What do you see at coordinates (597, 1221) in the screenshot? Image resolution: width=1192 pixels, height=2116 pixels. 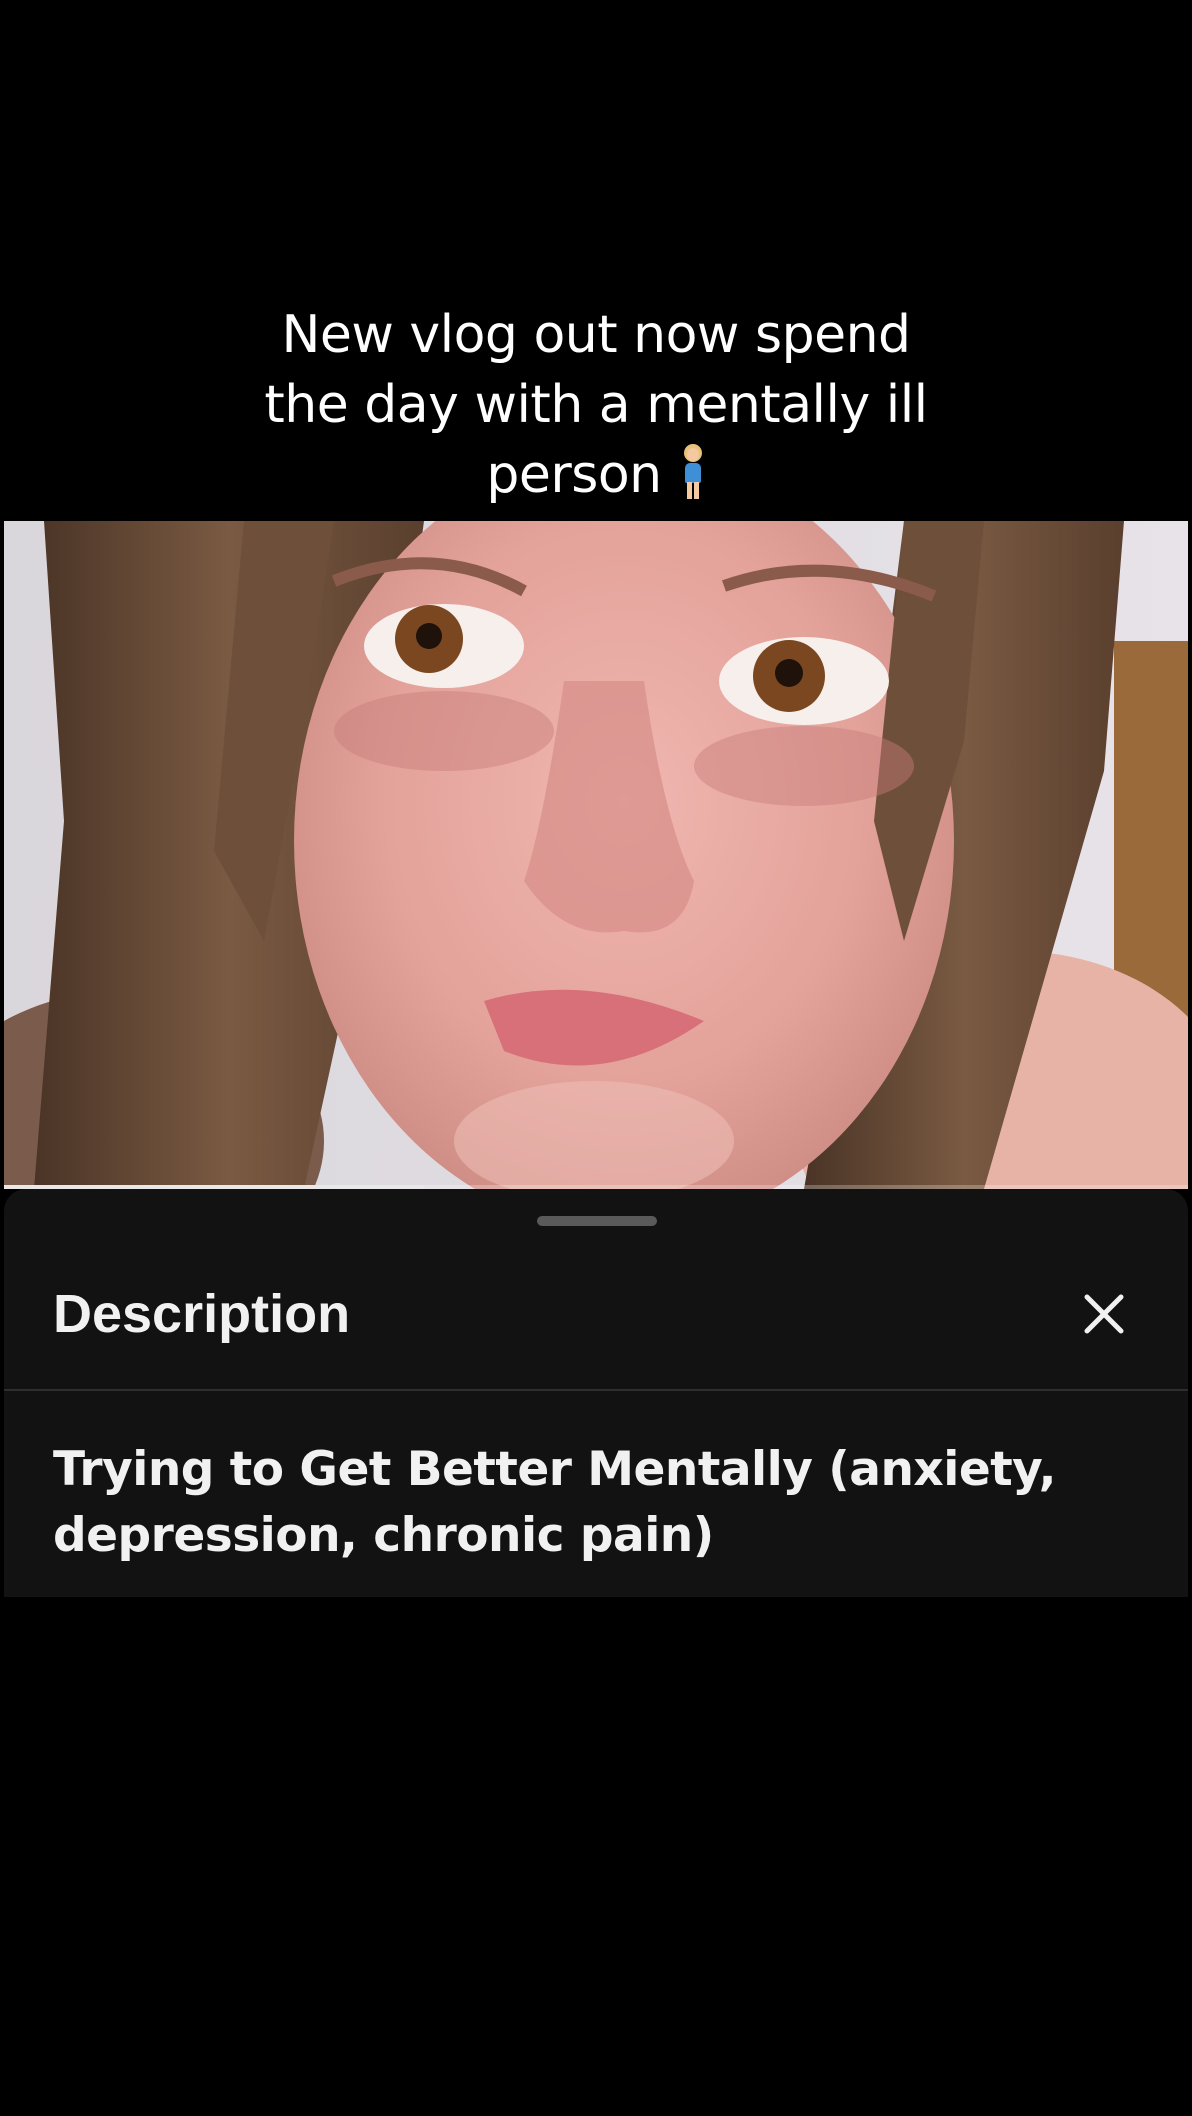 I see `drag-handle` at bounding box center [597, 1221].